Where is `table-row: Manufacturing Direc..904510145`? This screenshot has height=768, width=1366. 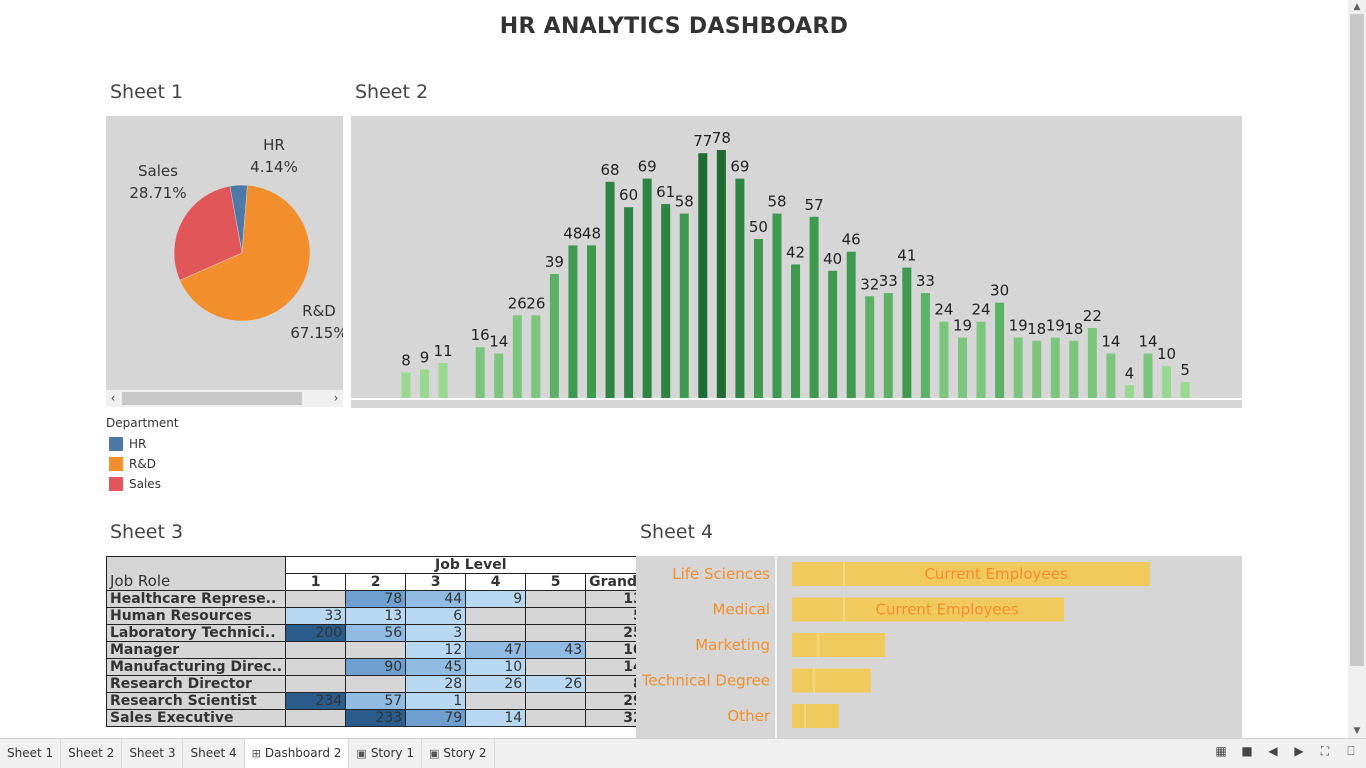 table-row: Manufacturing Direc..904510145 is located at coordinates (381, 667).